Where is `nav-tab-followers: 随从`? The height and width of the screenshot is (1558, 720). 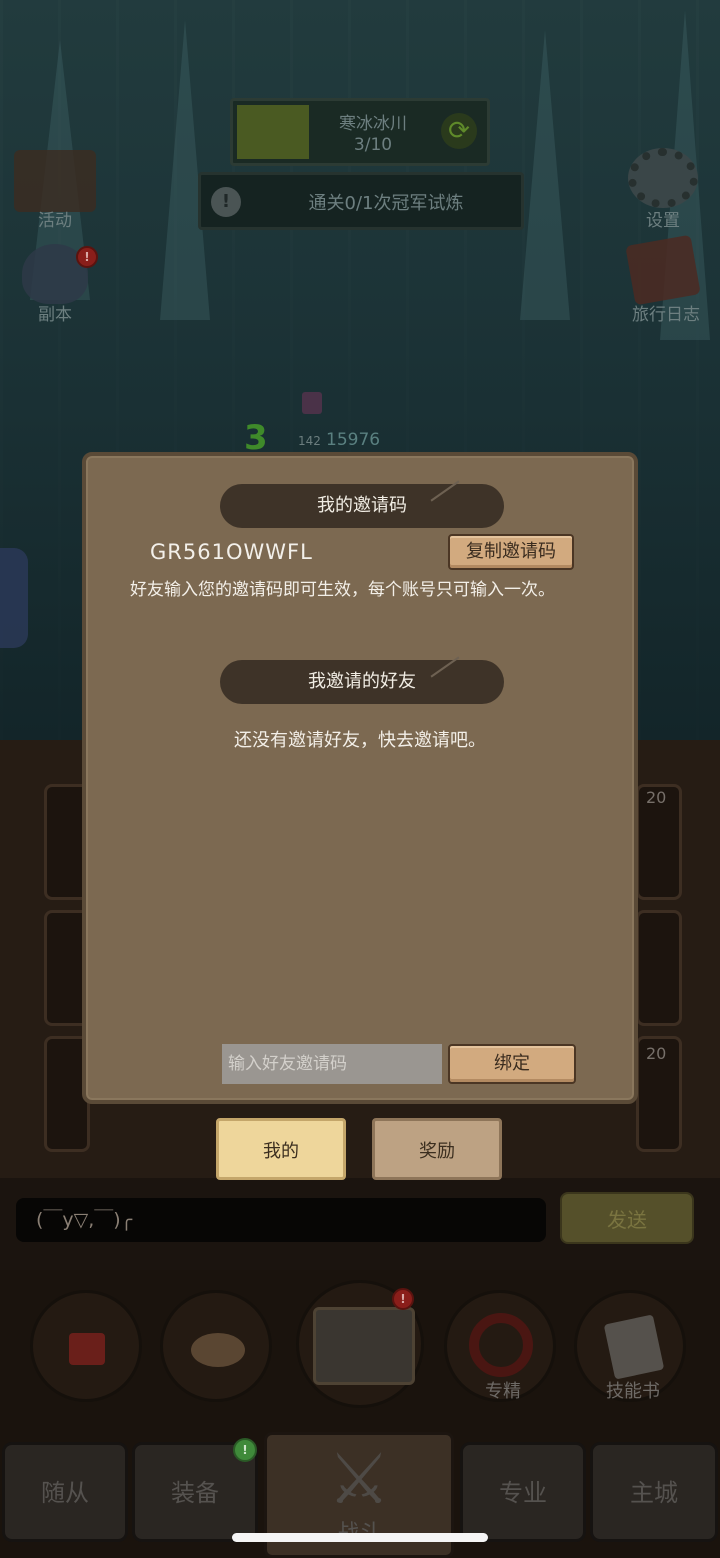 nav-tab-followers: 随从 is located at coordinates (65, 1492).